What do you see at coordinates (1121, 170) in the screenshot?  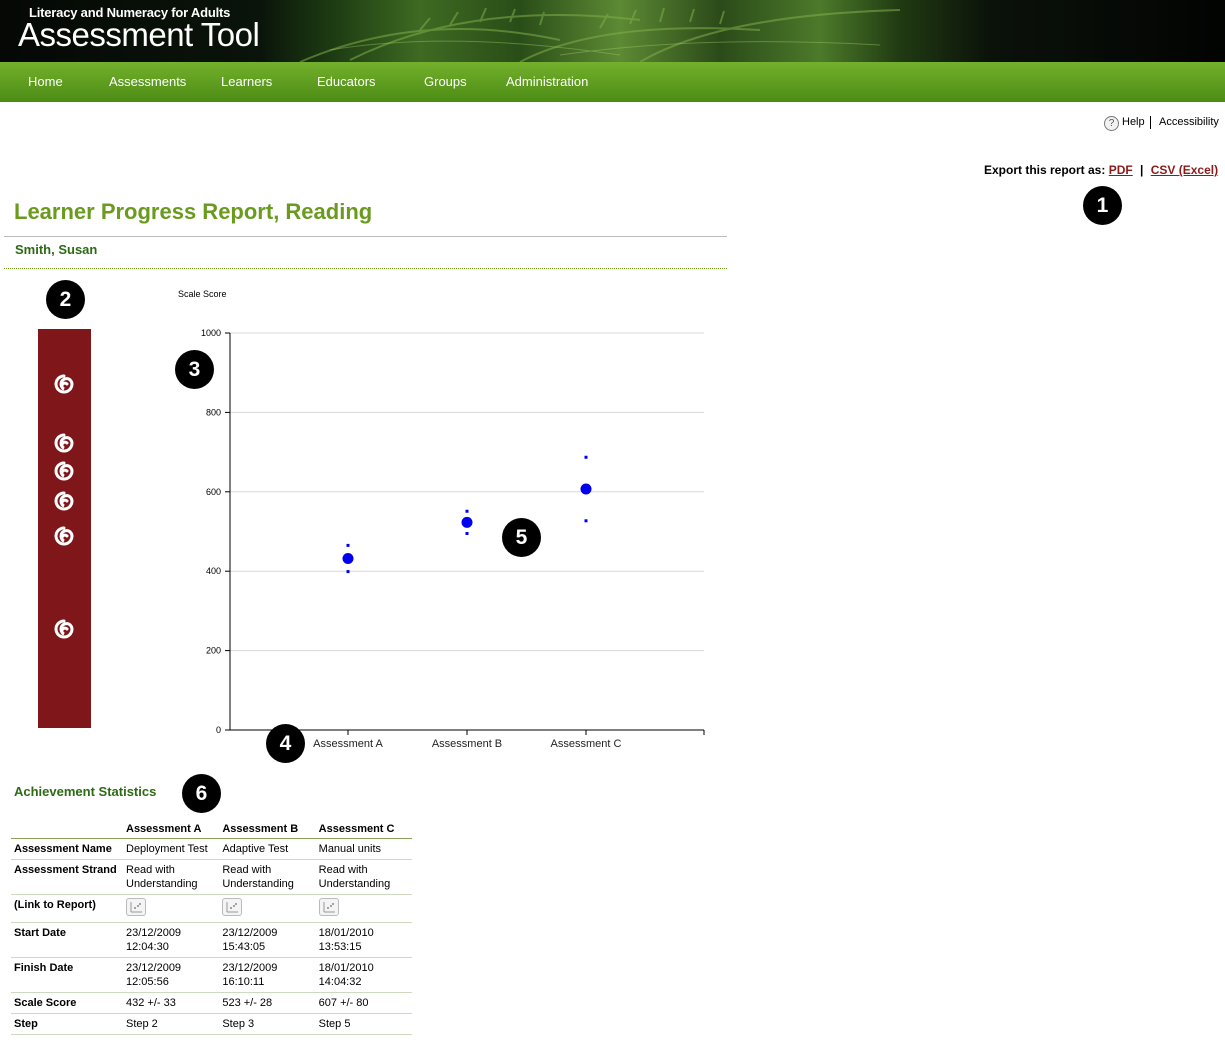 I see `export-pdf-link: PDF` at bounding box center [1121, 170].